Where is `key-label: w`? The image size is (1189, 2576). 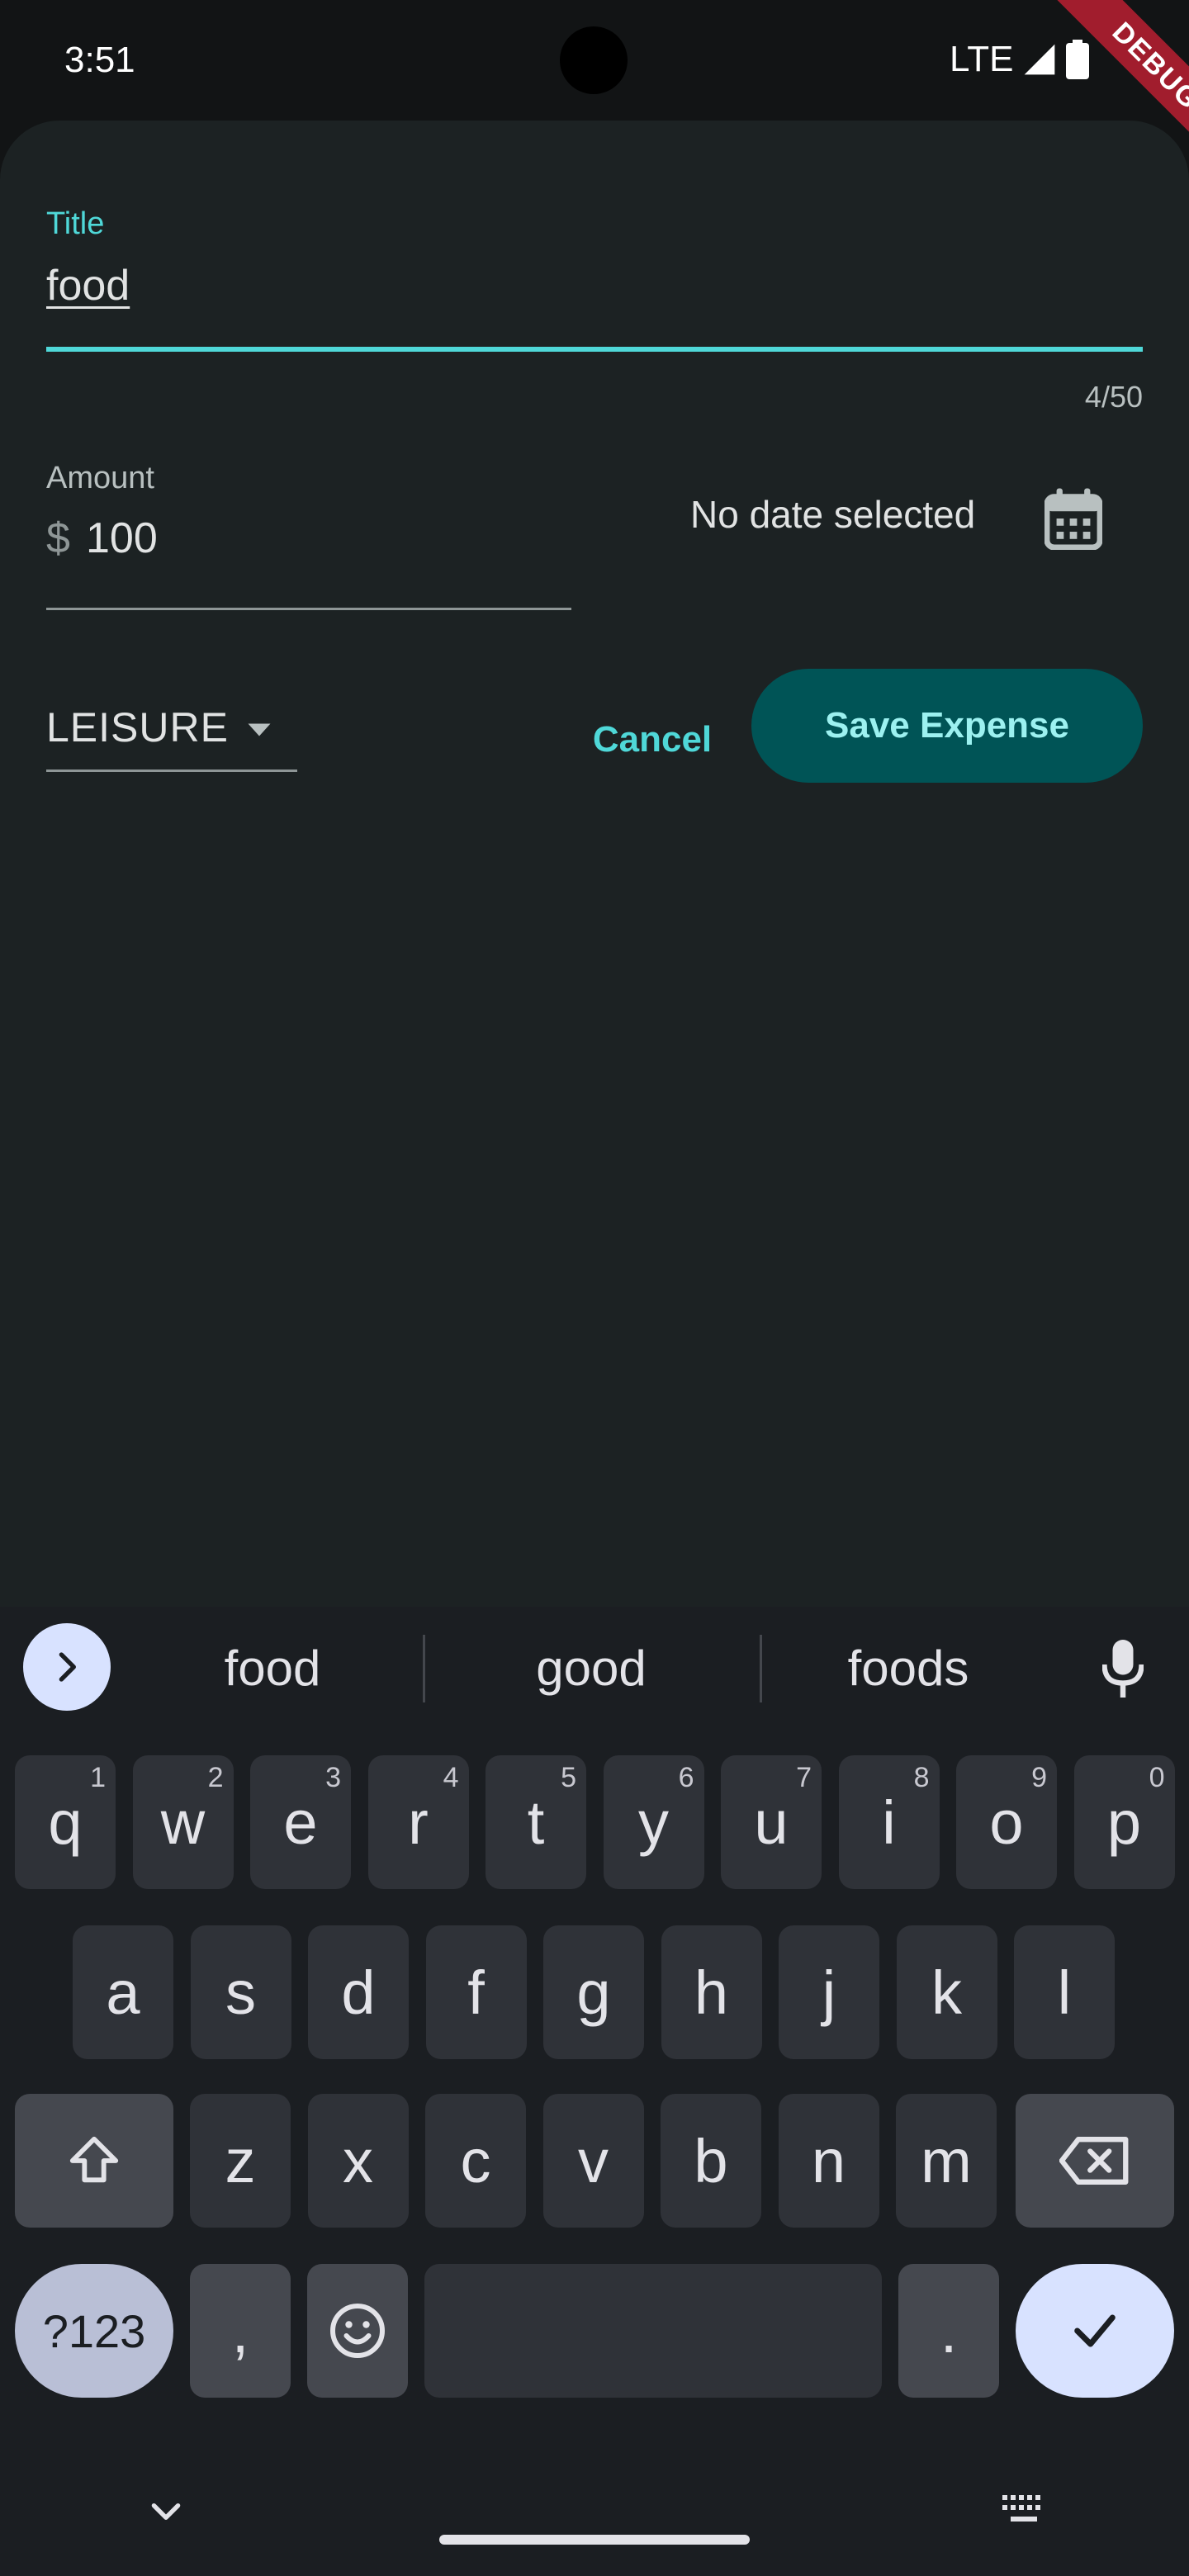
key-label: w is located at coordinates (183, 1822).